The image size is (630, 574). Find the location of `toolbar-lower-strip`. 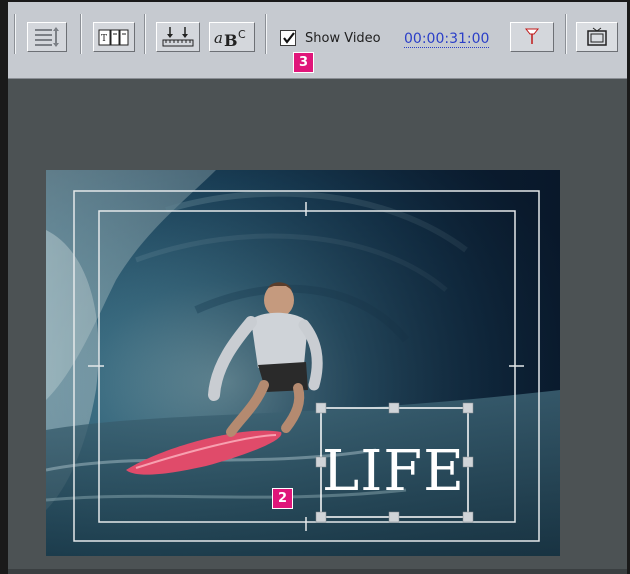

toolbar-lower-strip is located at coordinates (317, 73).